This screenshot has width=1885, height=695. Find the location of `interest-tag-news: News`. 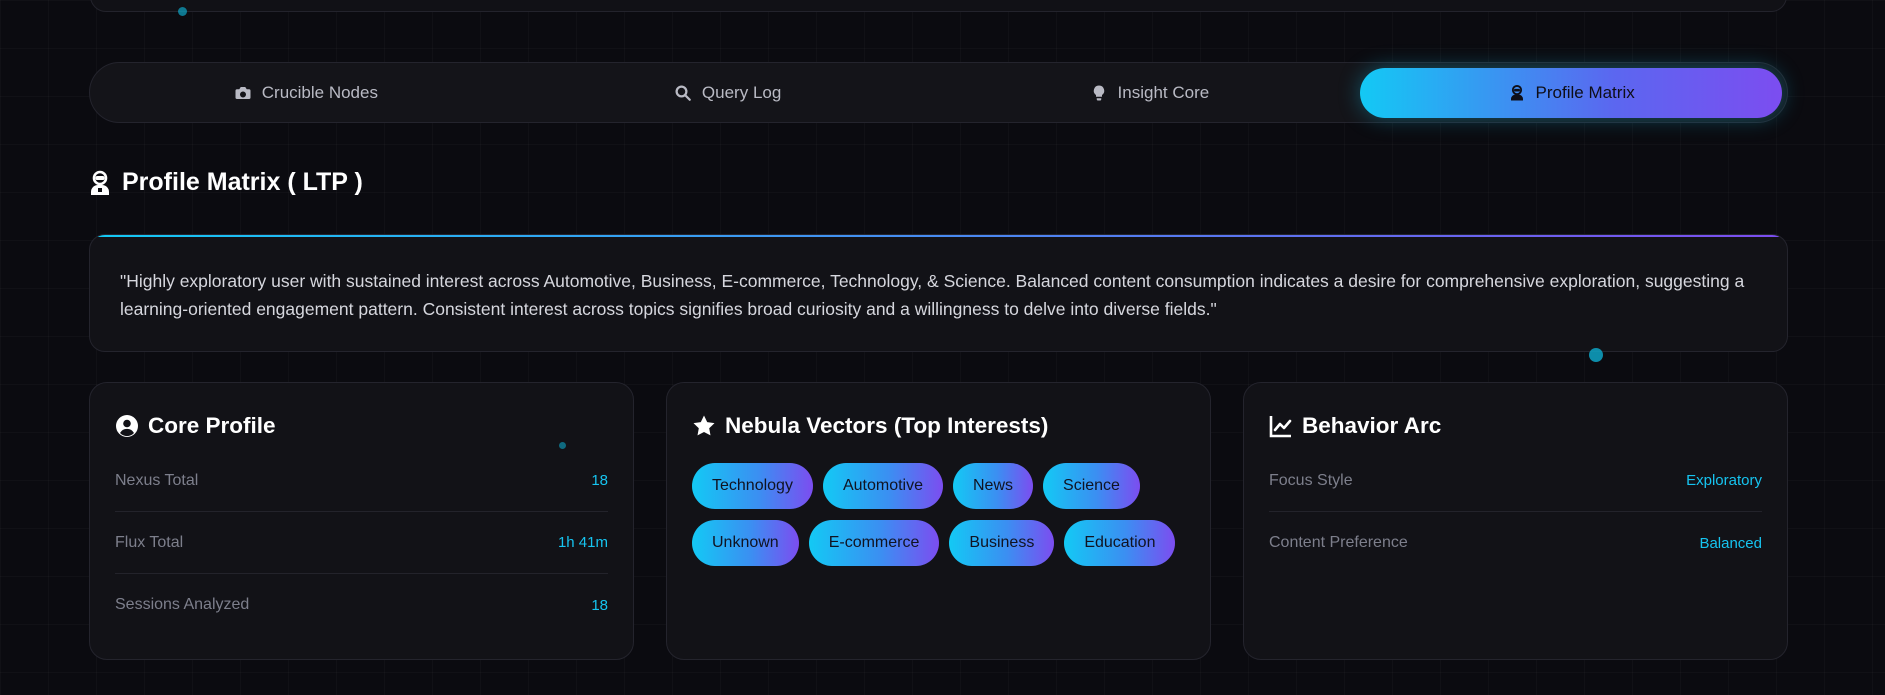

interest-tag-news: News is located at coordinates (993, 486).